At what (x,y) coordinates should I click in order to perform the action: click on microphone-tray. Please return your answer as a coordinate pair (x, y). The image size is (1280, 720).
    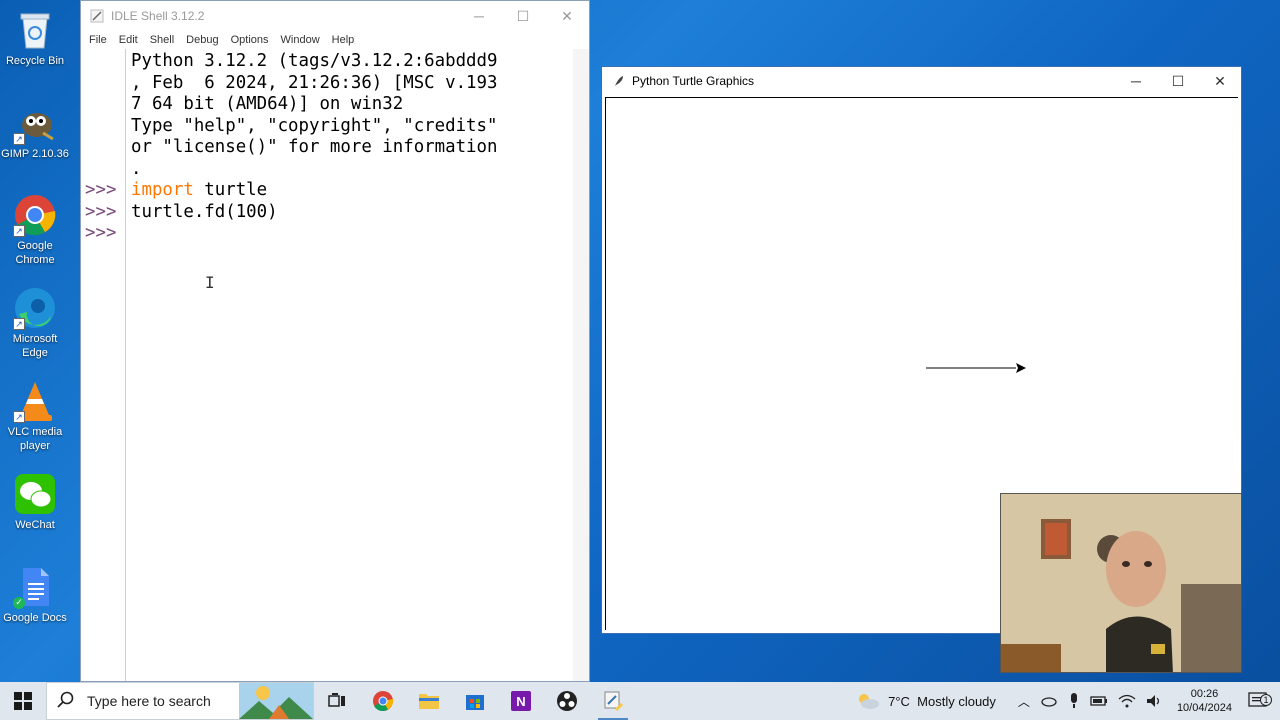
    Looking at the image, I should click on (1074, 701).